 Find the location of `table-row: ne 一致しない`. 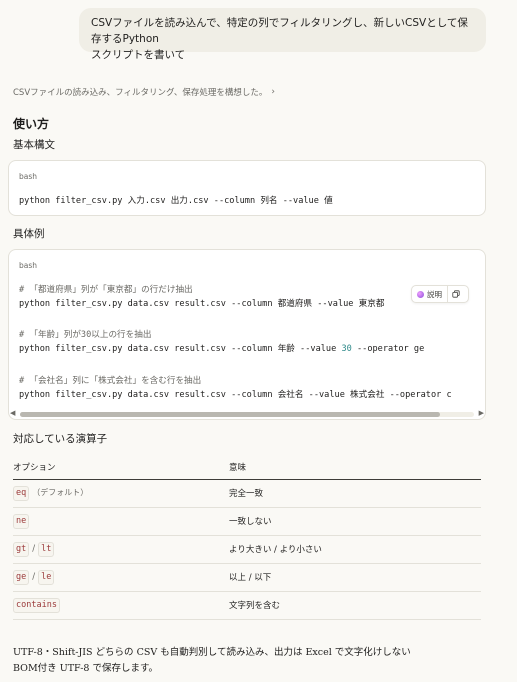

table-row: ne 一致しない is located at coordinates (247, 521).